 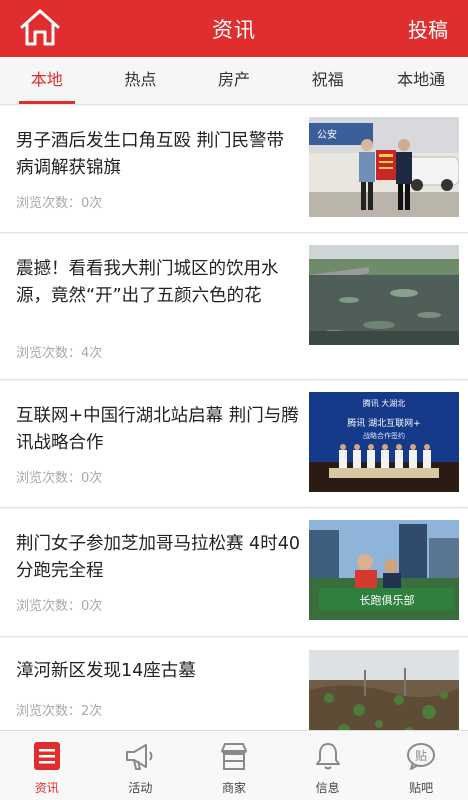 I want to click on tab-local: 本地, so click(x=47, y=80).